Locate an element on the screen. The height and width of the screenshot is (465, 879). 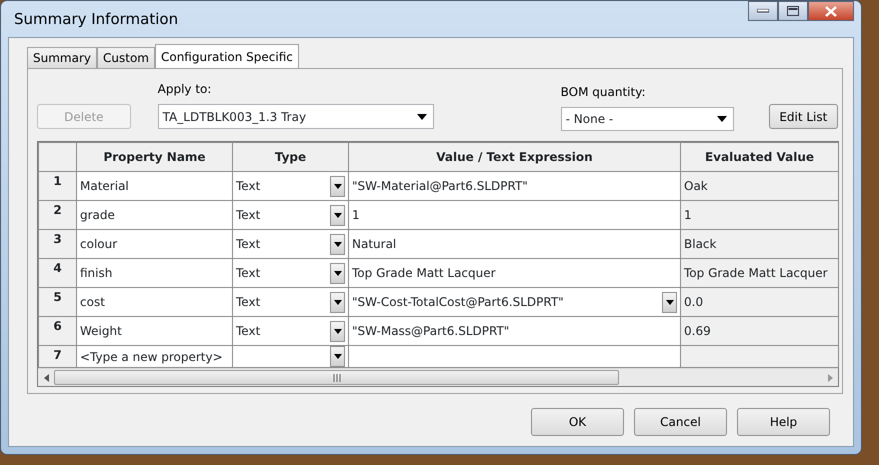
window-title: Summary Information is located at coordinates (95, 19).